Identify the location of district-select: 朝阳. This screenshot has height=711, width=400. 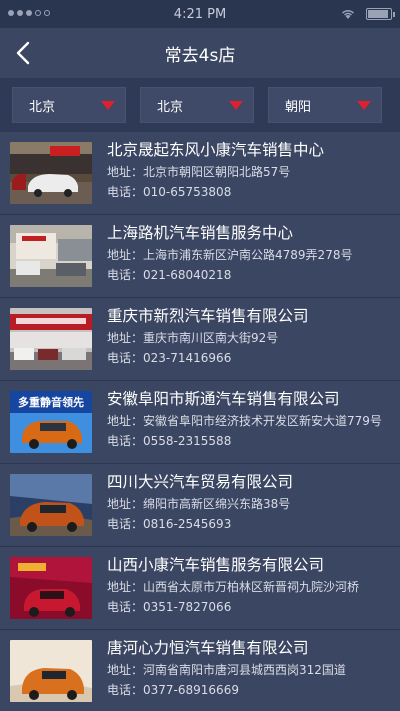
(325, 105).